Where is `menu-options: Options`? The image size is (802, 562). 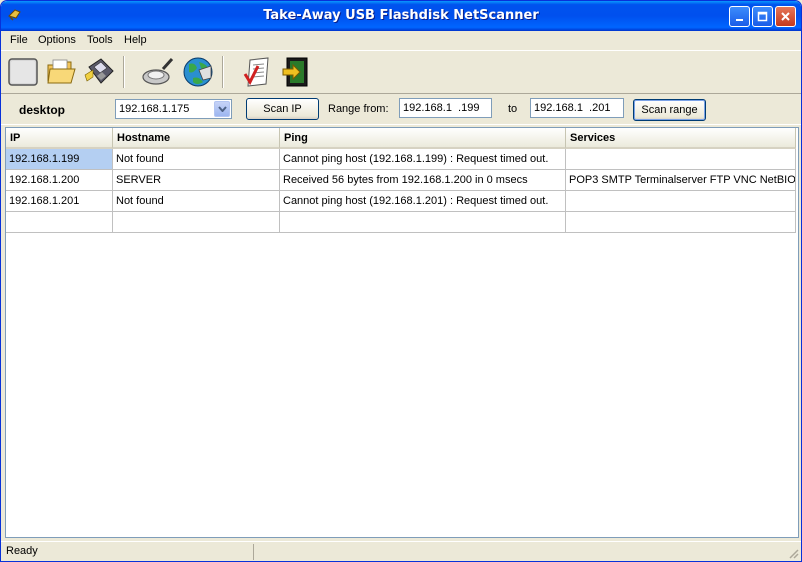
menu-options: Options is located at coordinates (57, 40).